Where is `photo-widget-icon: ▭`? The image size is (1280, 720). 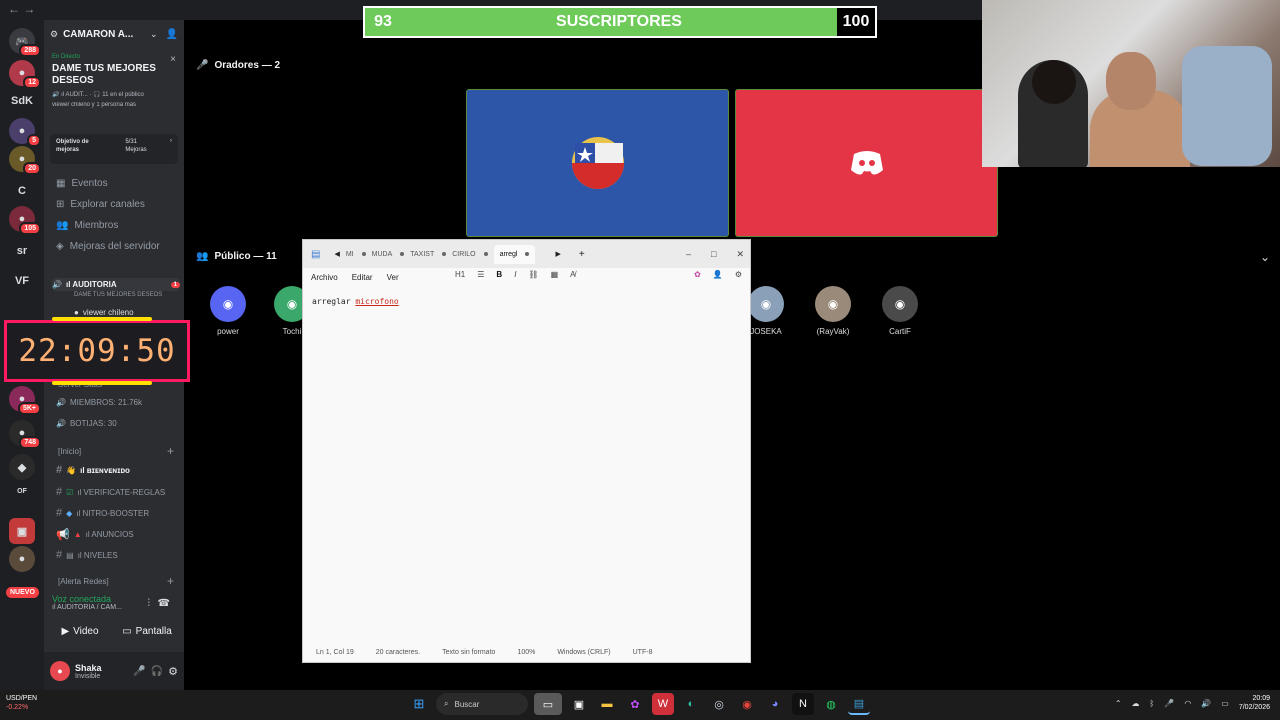 photo-widget-icon: ▭ is located at coordinates (548, 704).